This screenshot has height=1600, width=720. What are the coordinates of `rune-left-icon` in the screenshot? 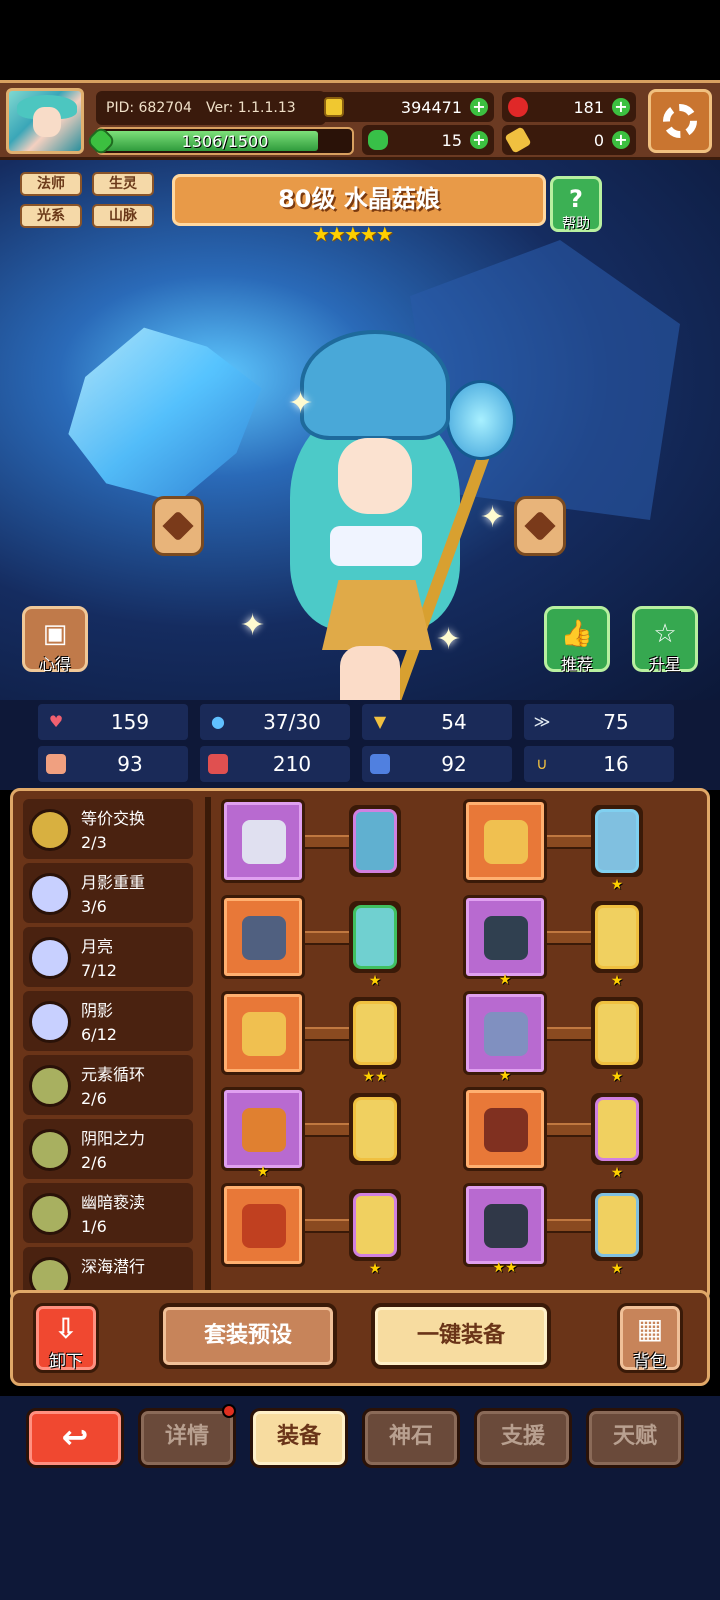 It's located at (178, 526).